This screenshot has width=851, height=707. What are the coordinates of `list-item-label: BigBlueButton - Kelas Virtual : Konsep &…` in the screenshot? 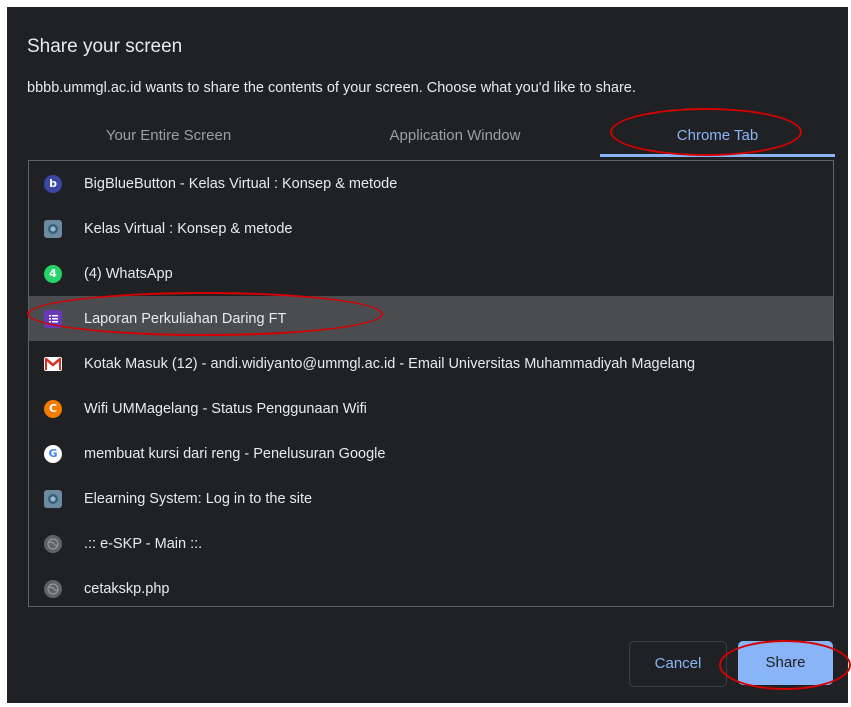 It's located at (241, 183).